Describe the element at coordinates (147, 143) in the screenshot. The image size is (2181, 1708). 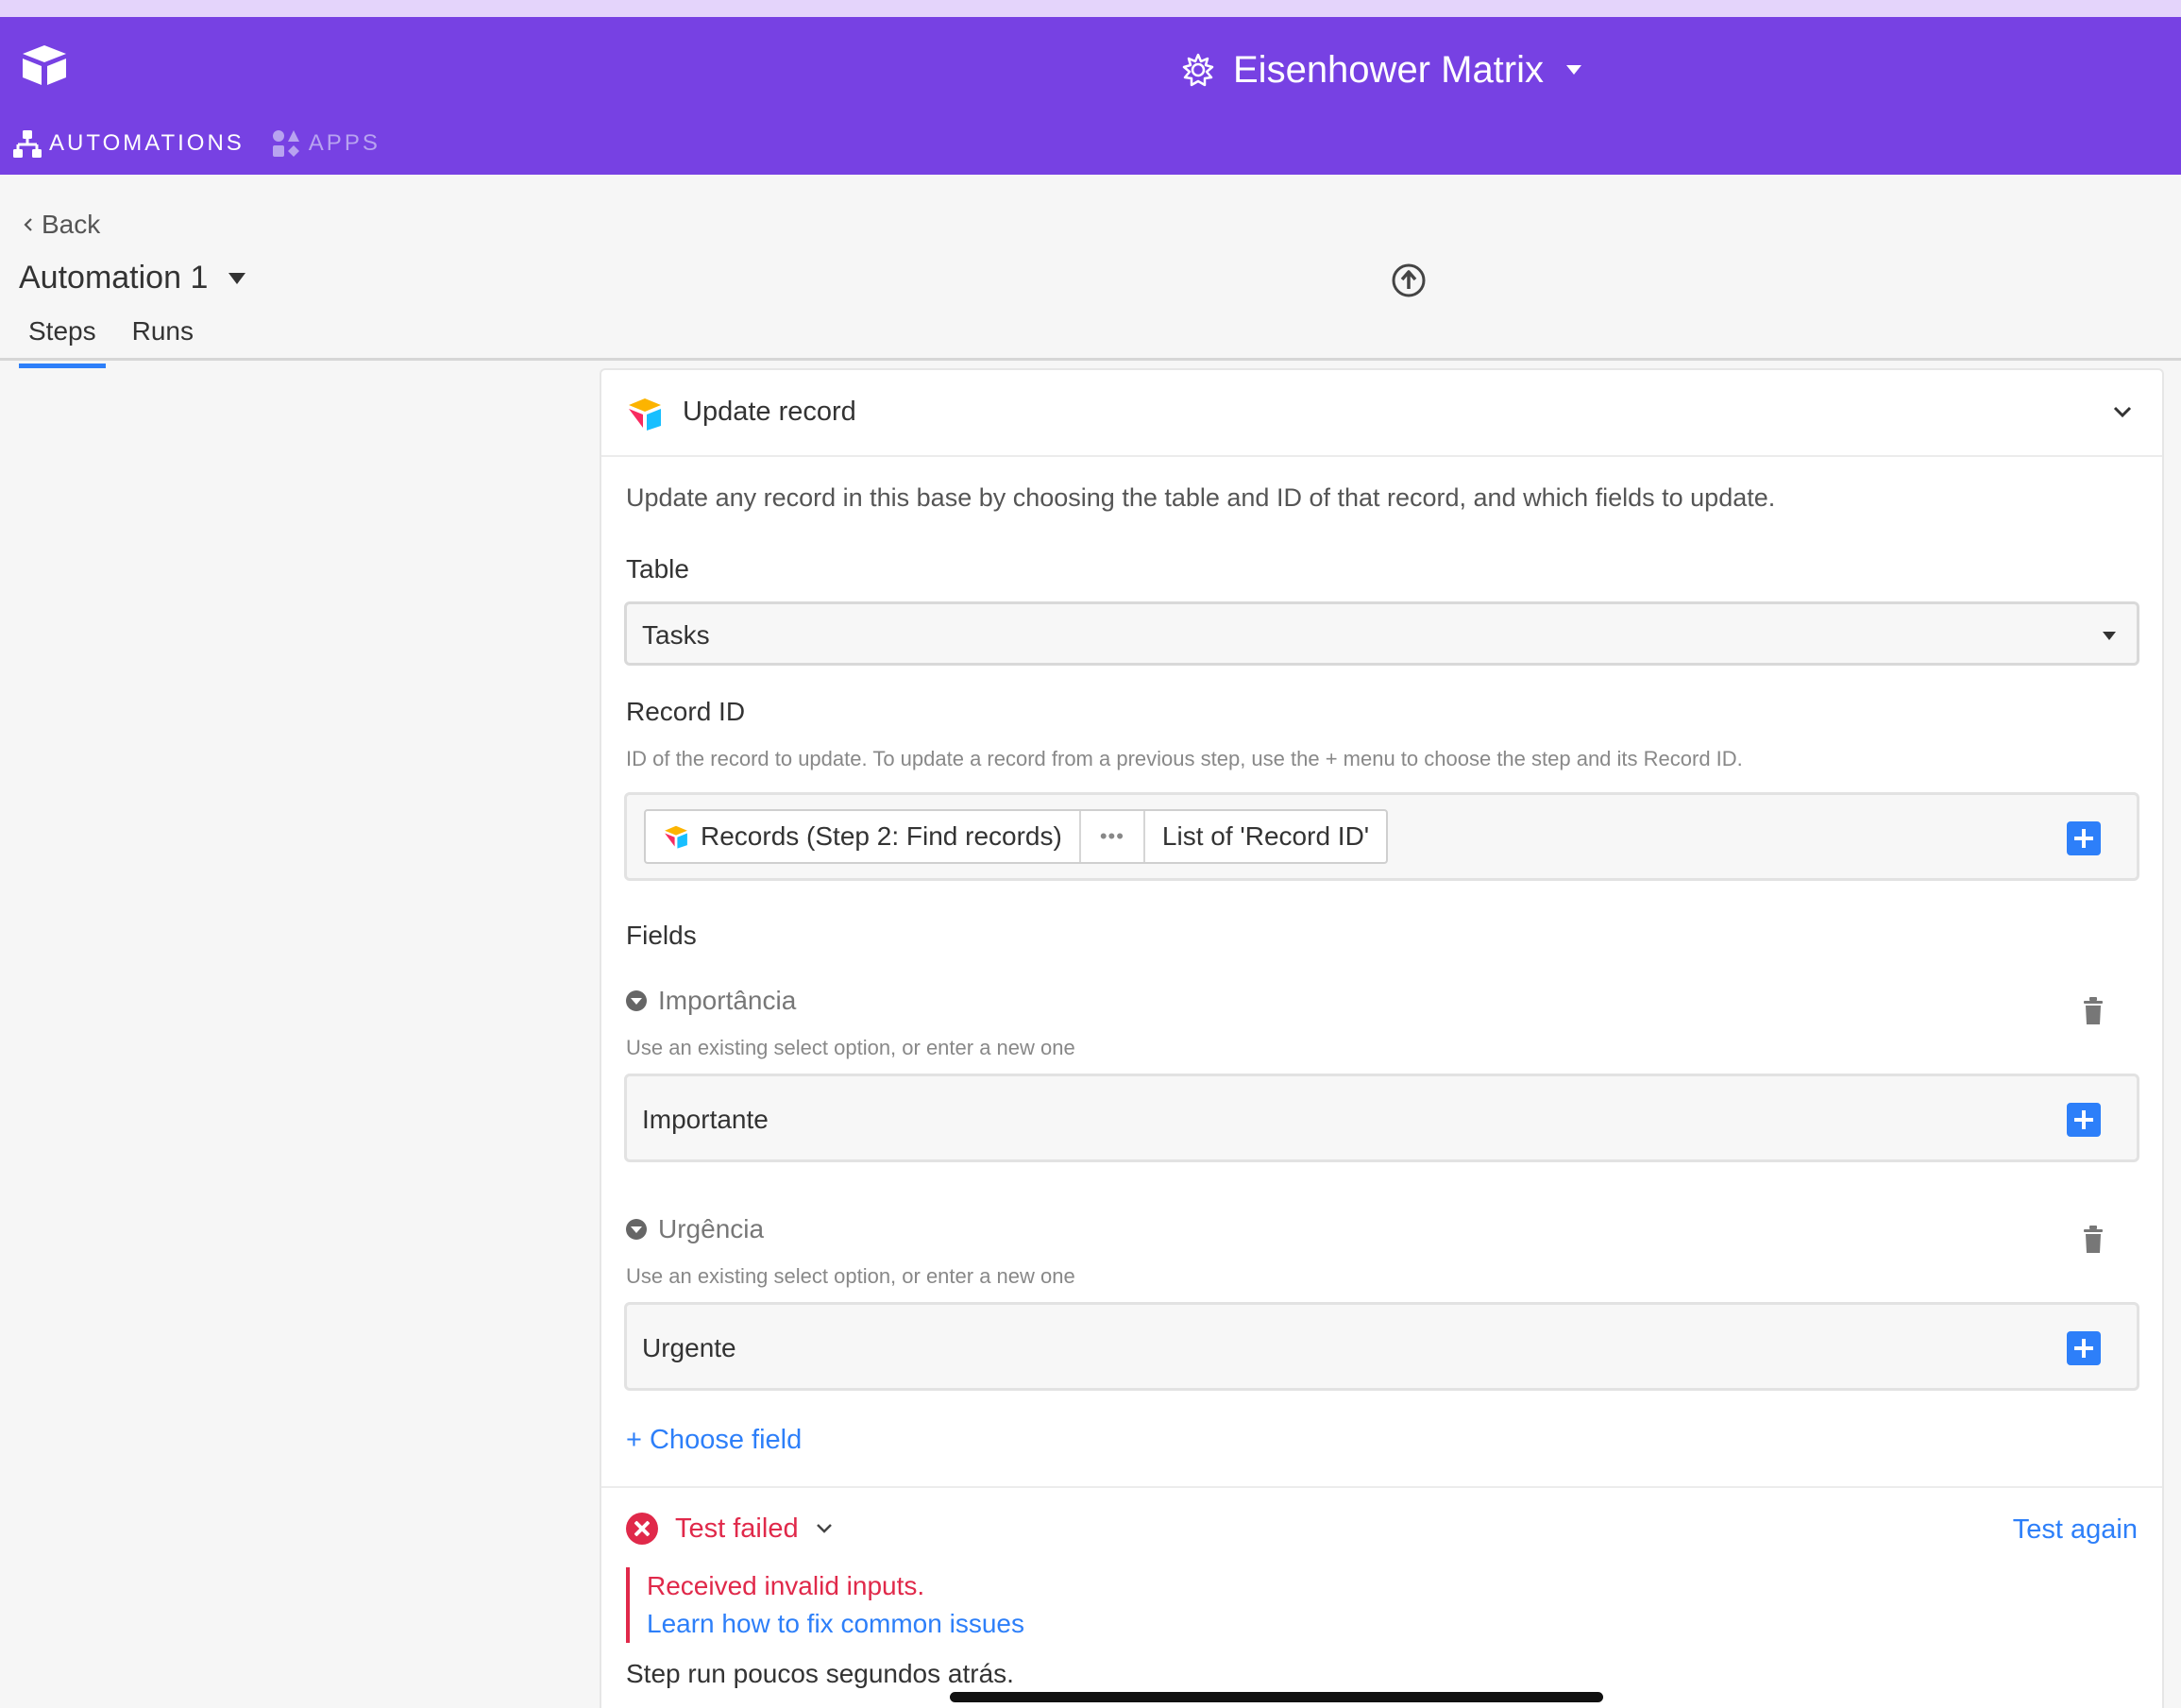
I see `nav-automations-label: AUTOMATIONS` at that location.